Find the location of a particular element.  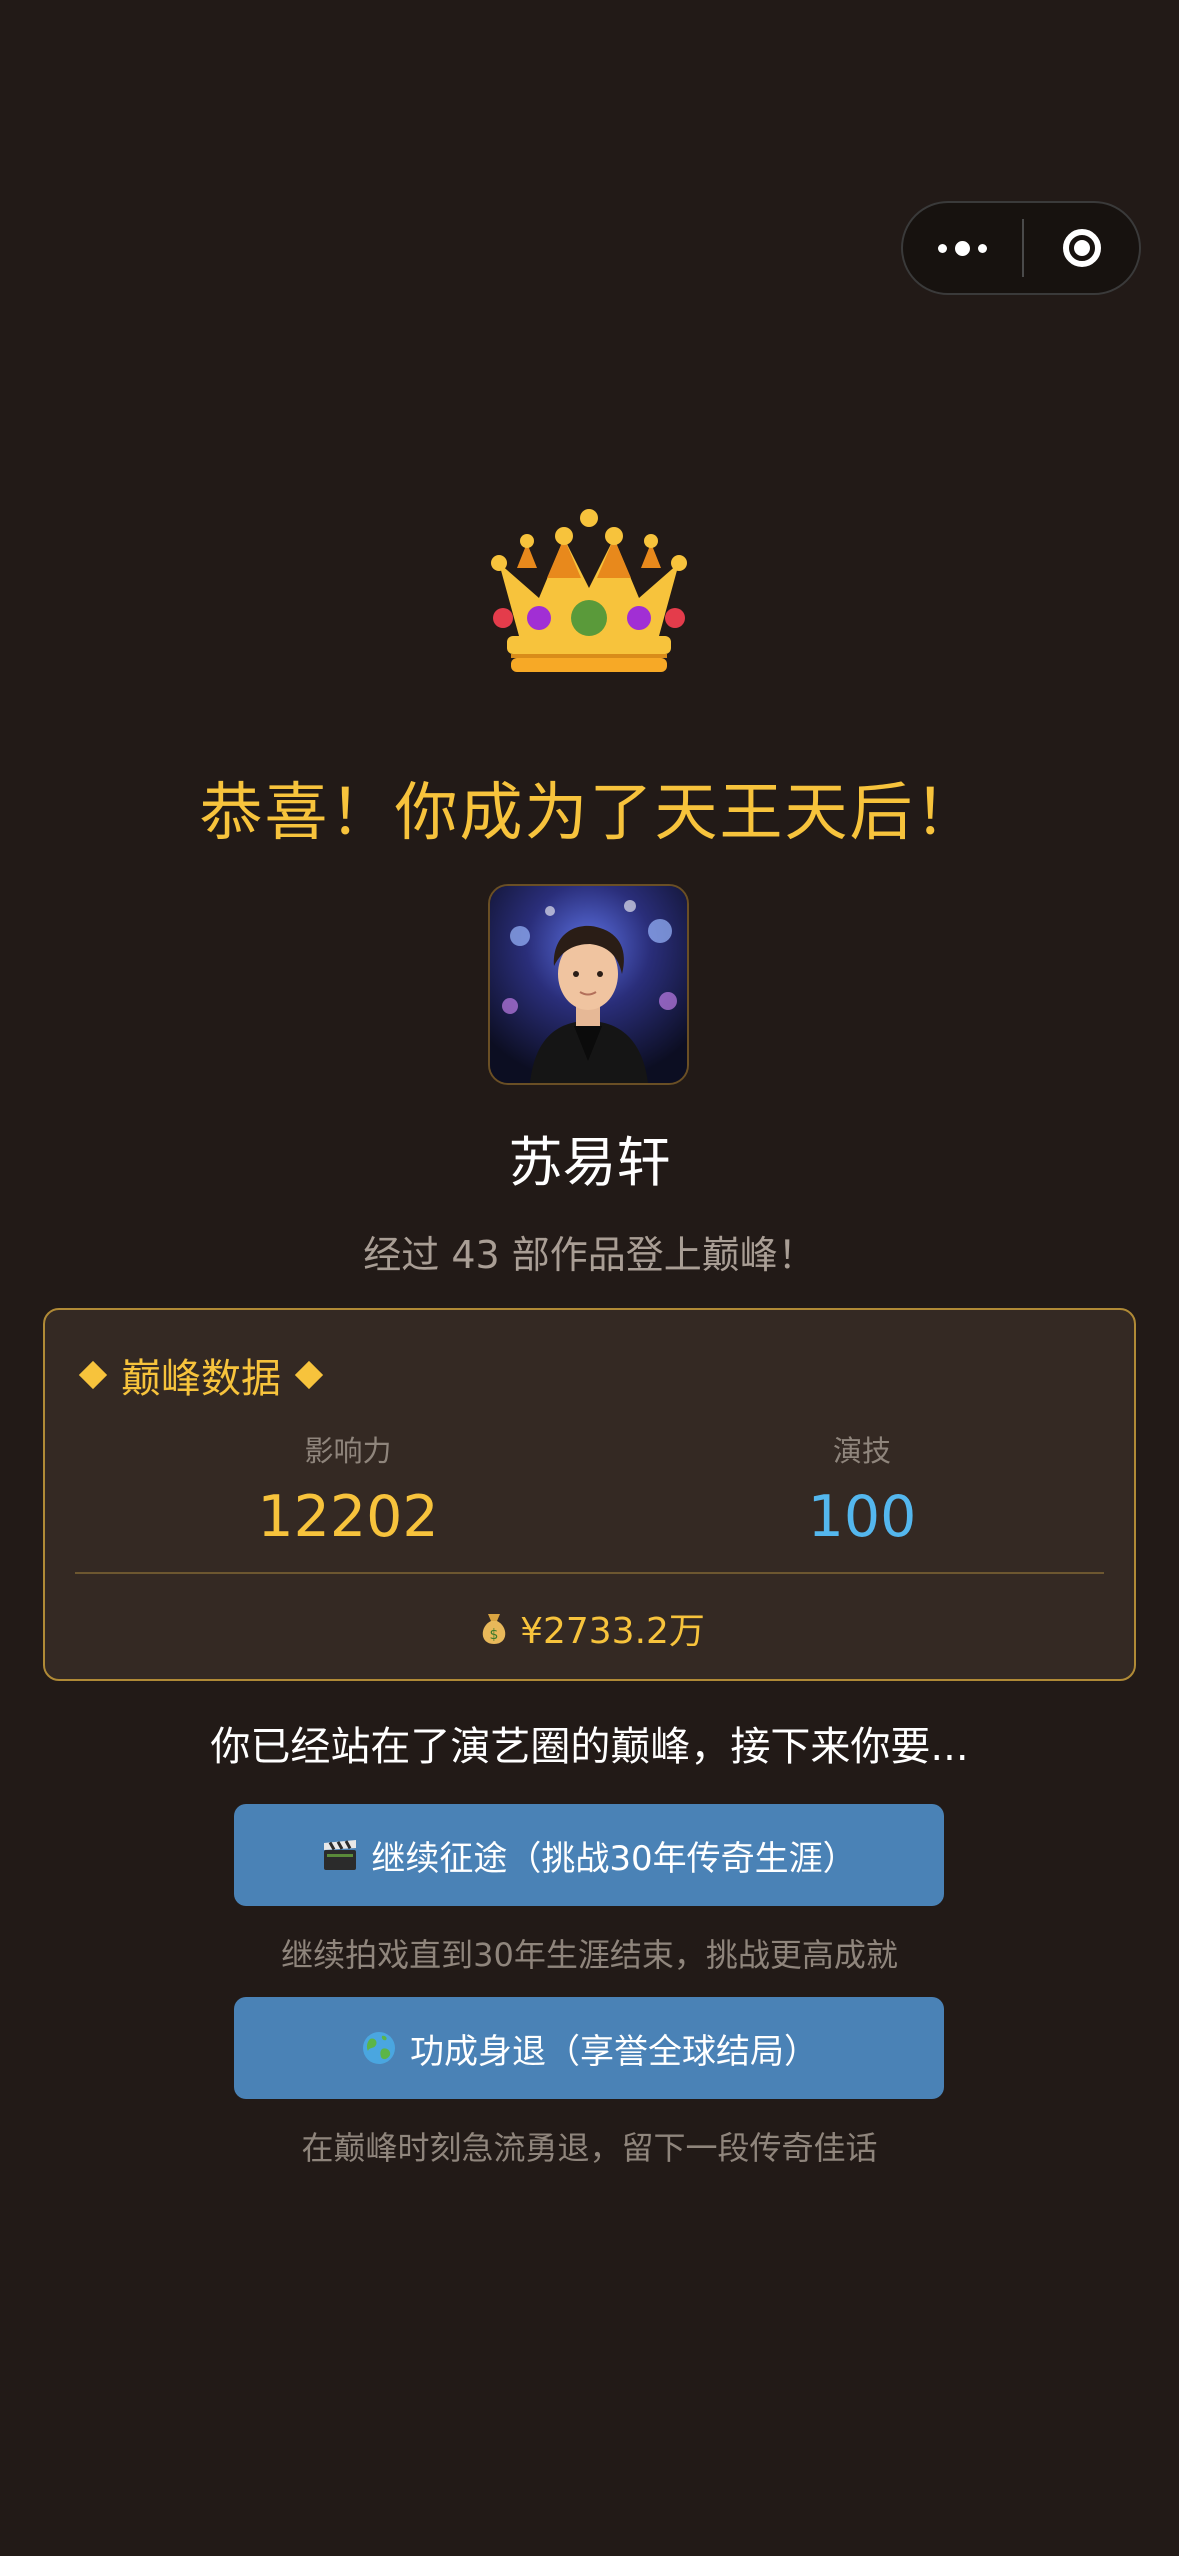

miniprogram-capsule is located at coordinates (1021, 248).